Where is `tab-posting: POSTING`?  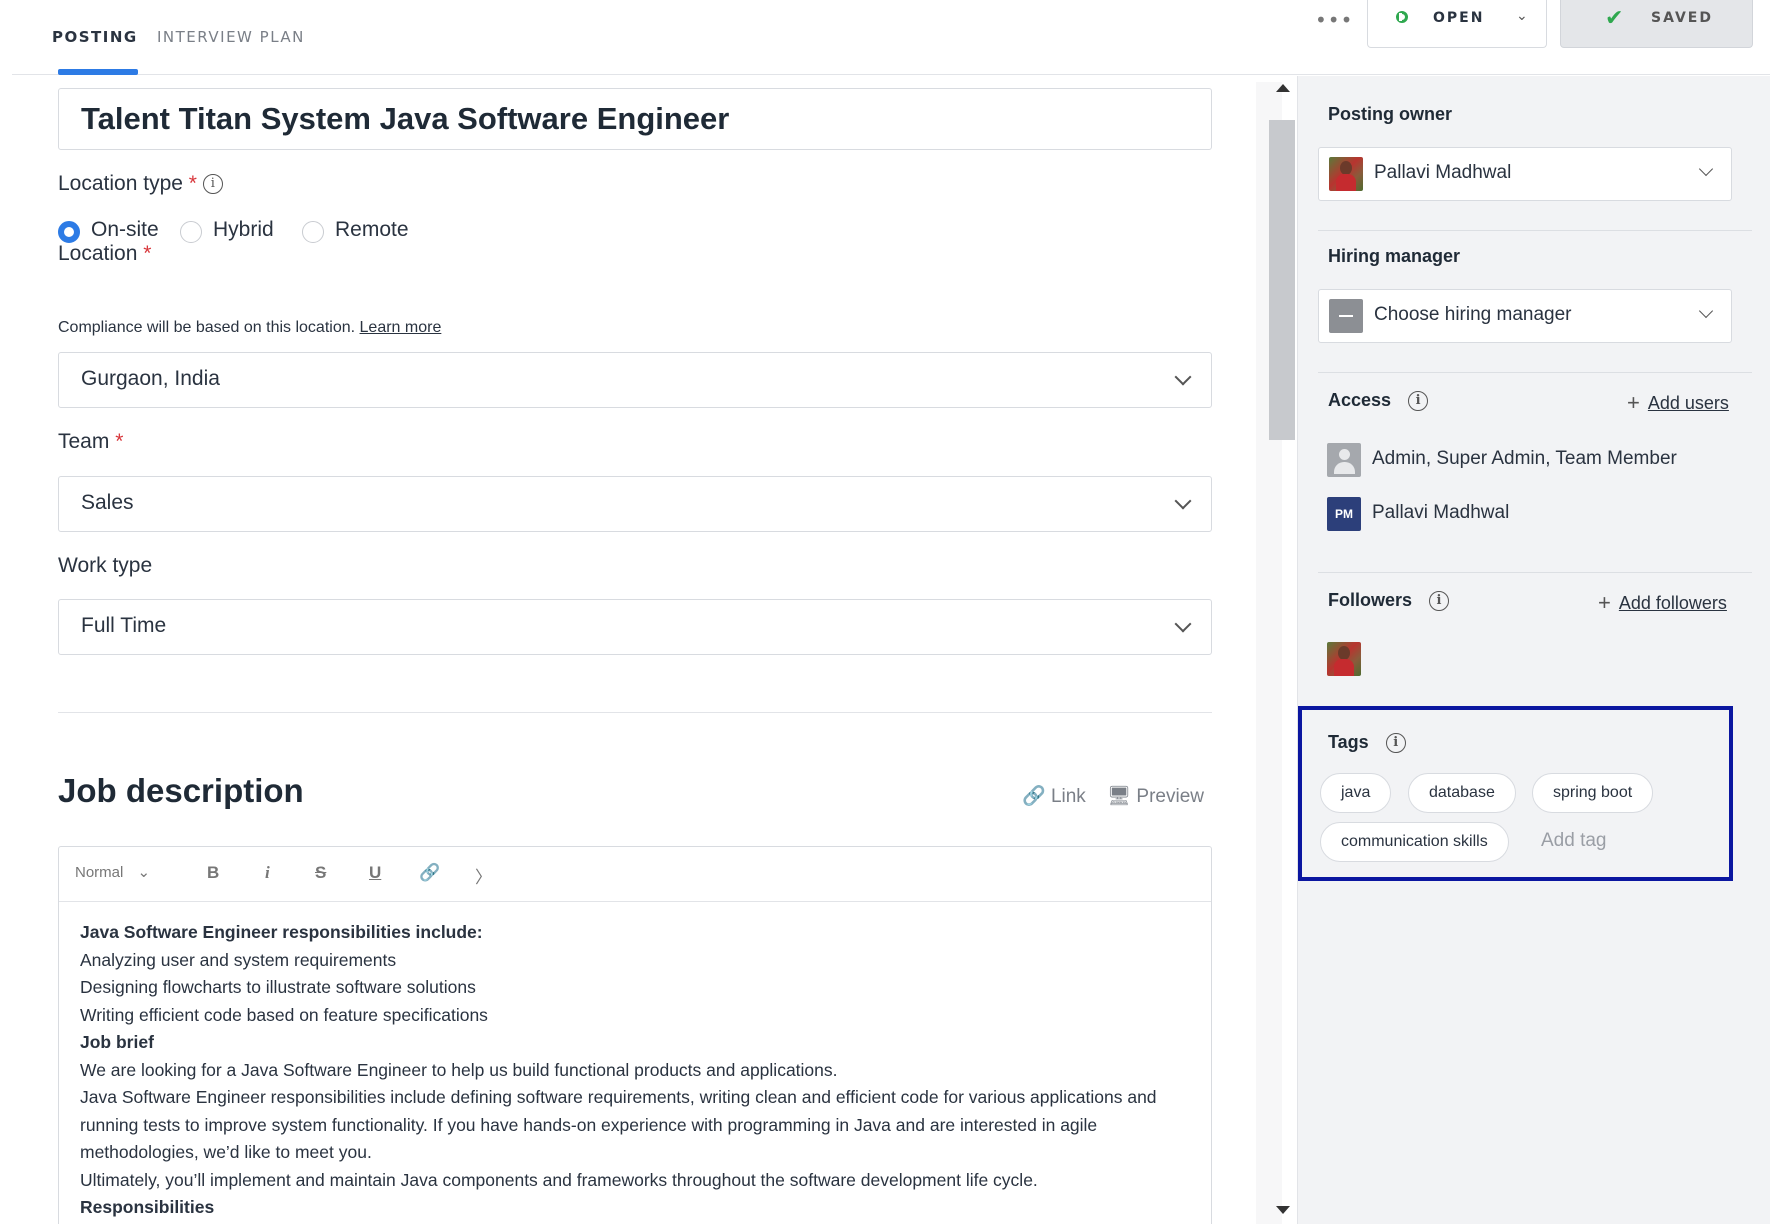
tab-posting: POSTING is located at coordinates (95, 37).